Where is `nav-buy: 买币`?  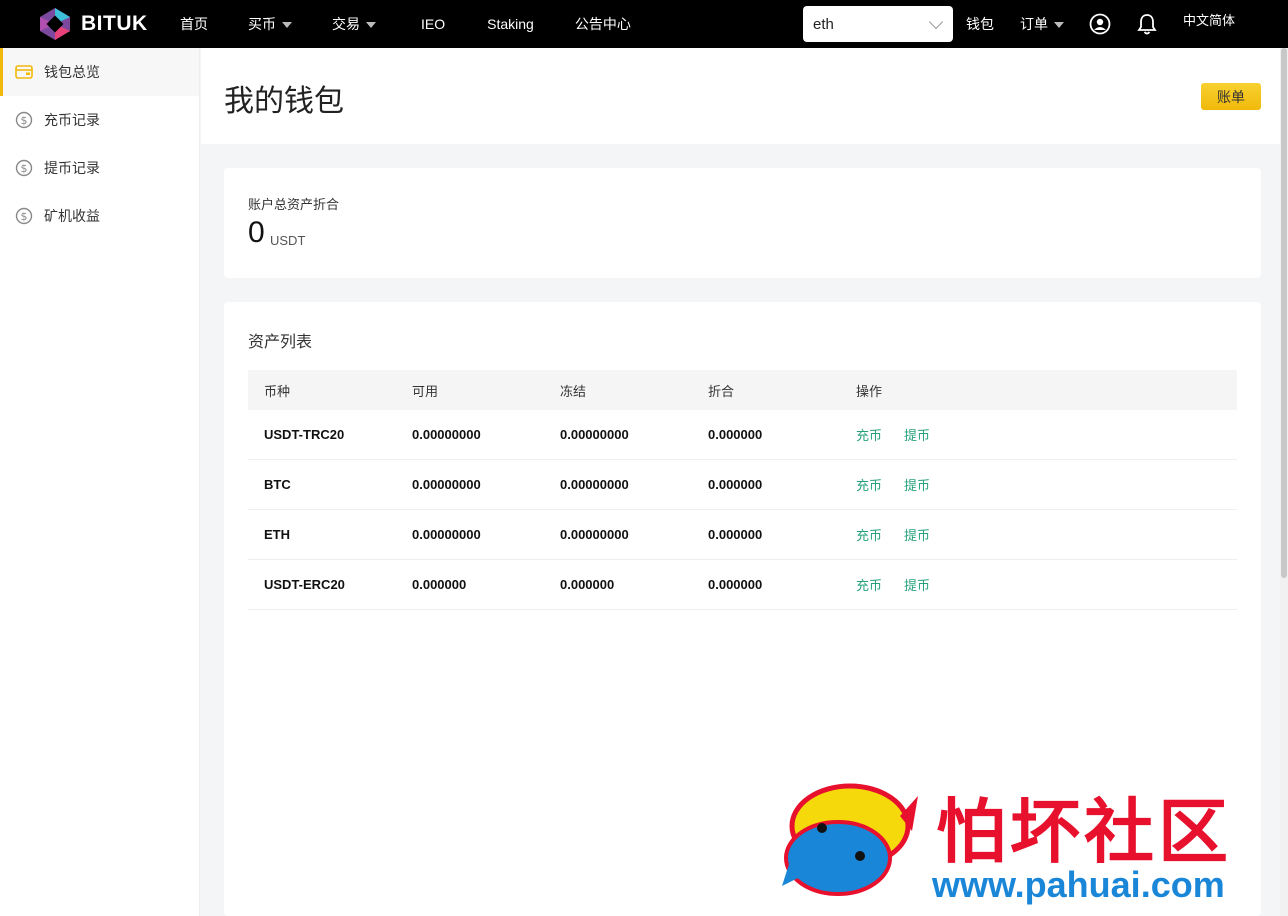 nav-buy: 买币 is located at coordinates (270, 24).